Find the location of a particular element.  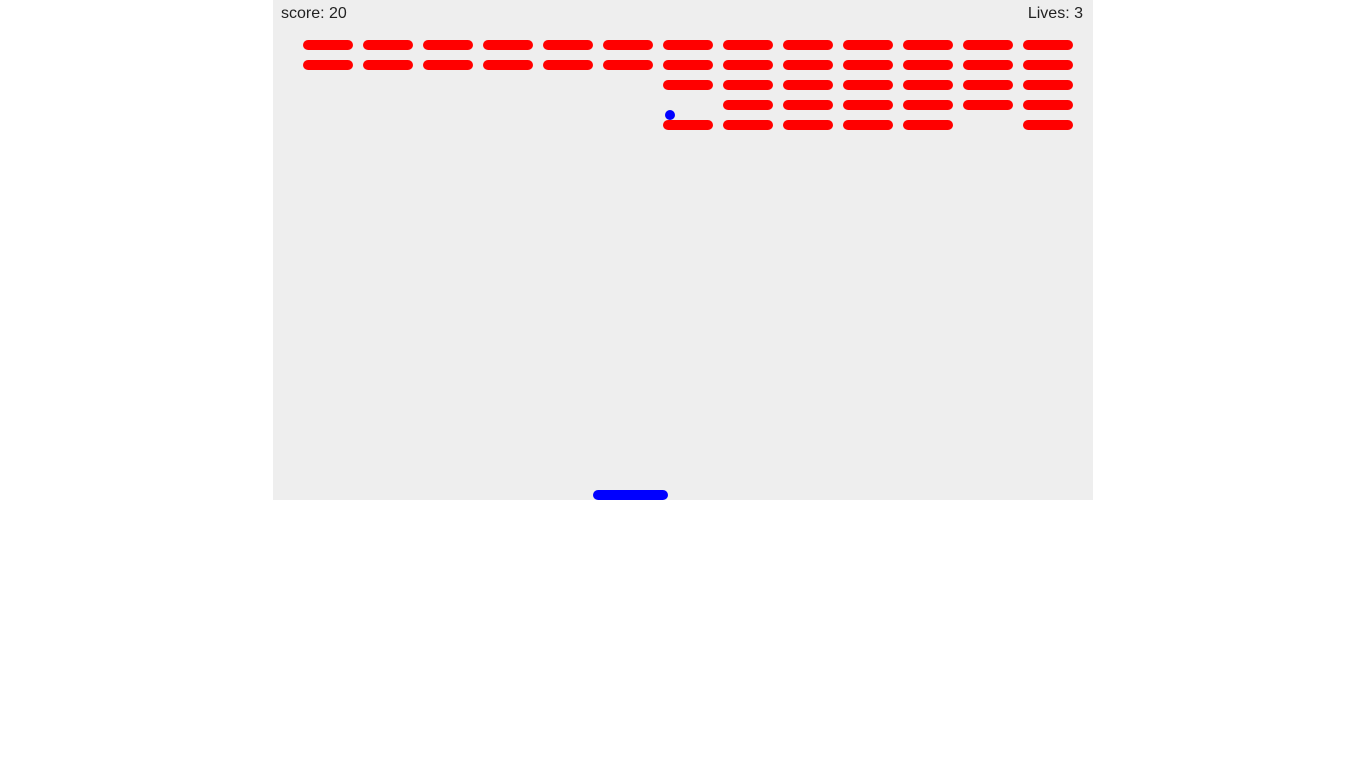

score-label: score: is located at coordinates (303, 13).